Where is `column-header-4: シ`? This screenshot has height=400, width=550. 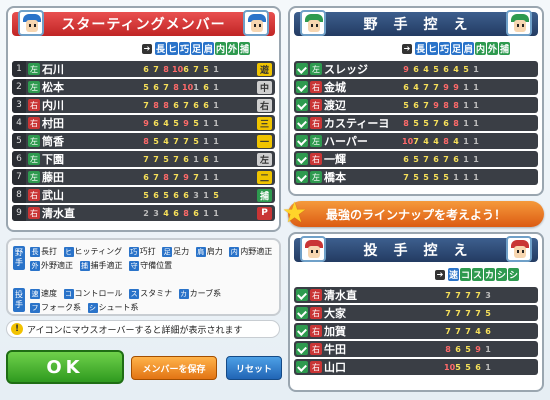 column-header-4: シ is located at coordinates (501, 274).